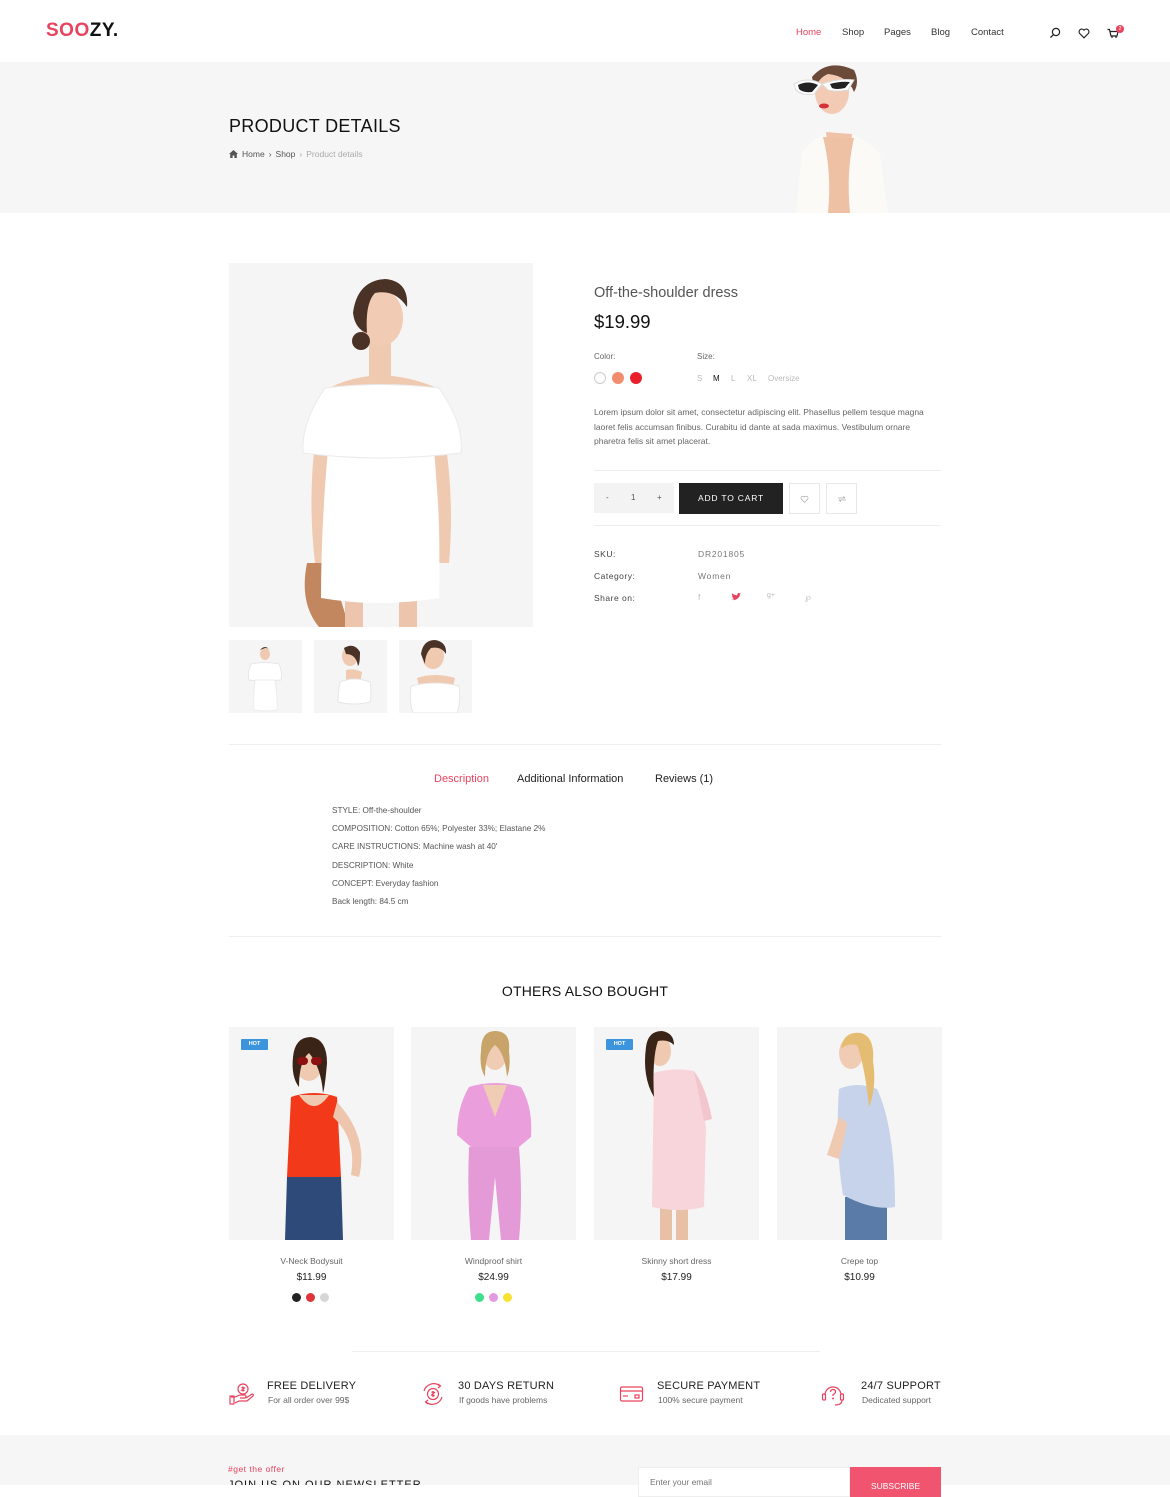 The width and height of the screenshot is (1170, 1497). Describe the element at coordinates (706, 356) in the screenshot. I see `size-label: Size:` at that location.